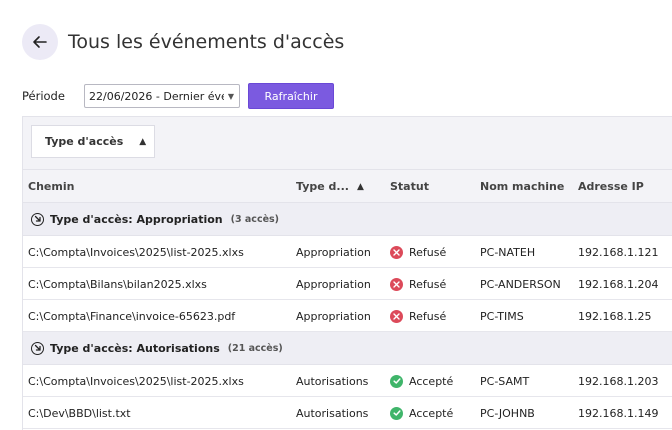  What do you see at coordinates (618, 381) in the screenshot?
I see `cell-ip: 192.168.1.203` at bounding box center [618, 381].